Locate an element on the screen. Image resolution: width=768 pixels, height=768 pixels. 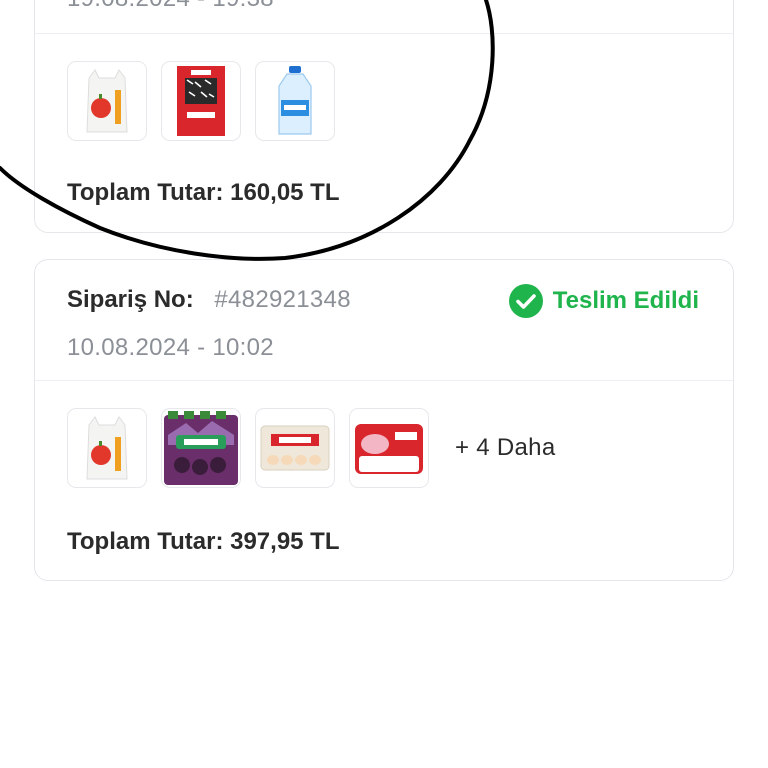
order-date: 10.08.2024 - 10:02 is located at coordinates (170, 347).